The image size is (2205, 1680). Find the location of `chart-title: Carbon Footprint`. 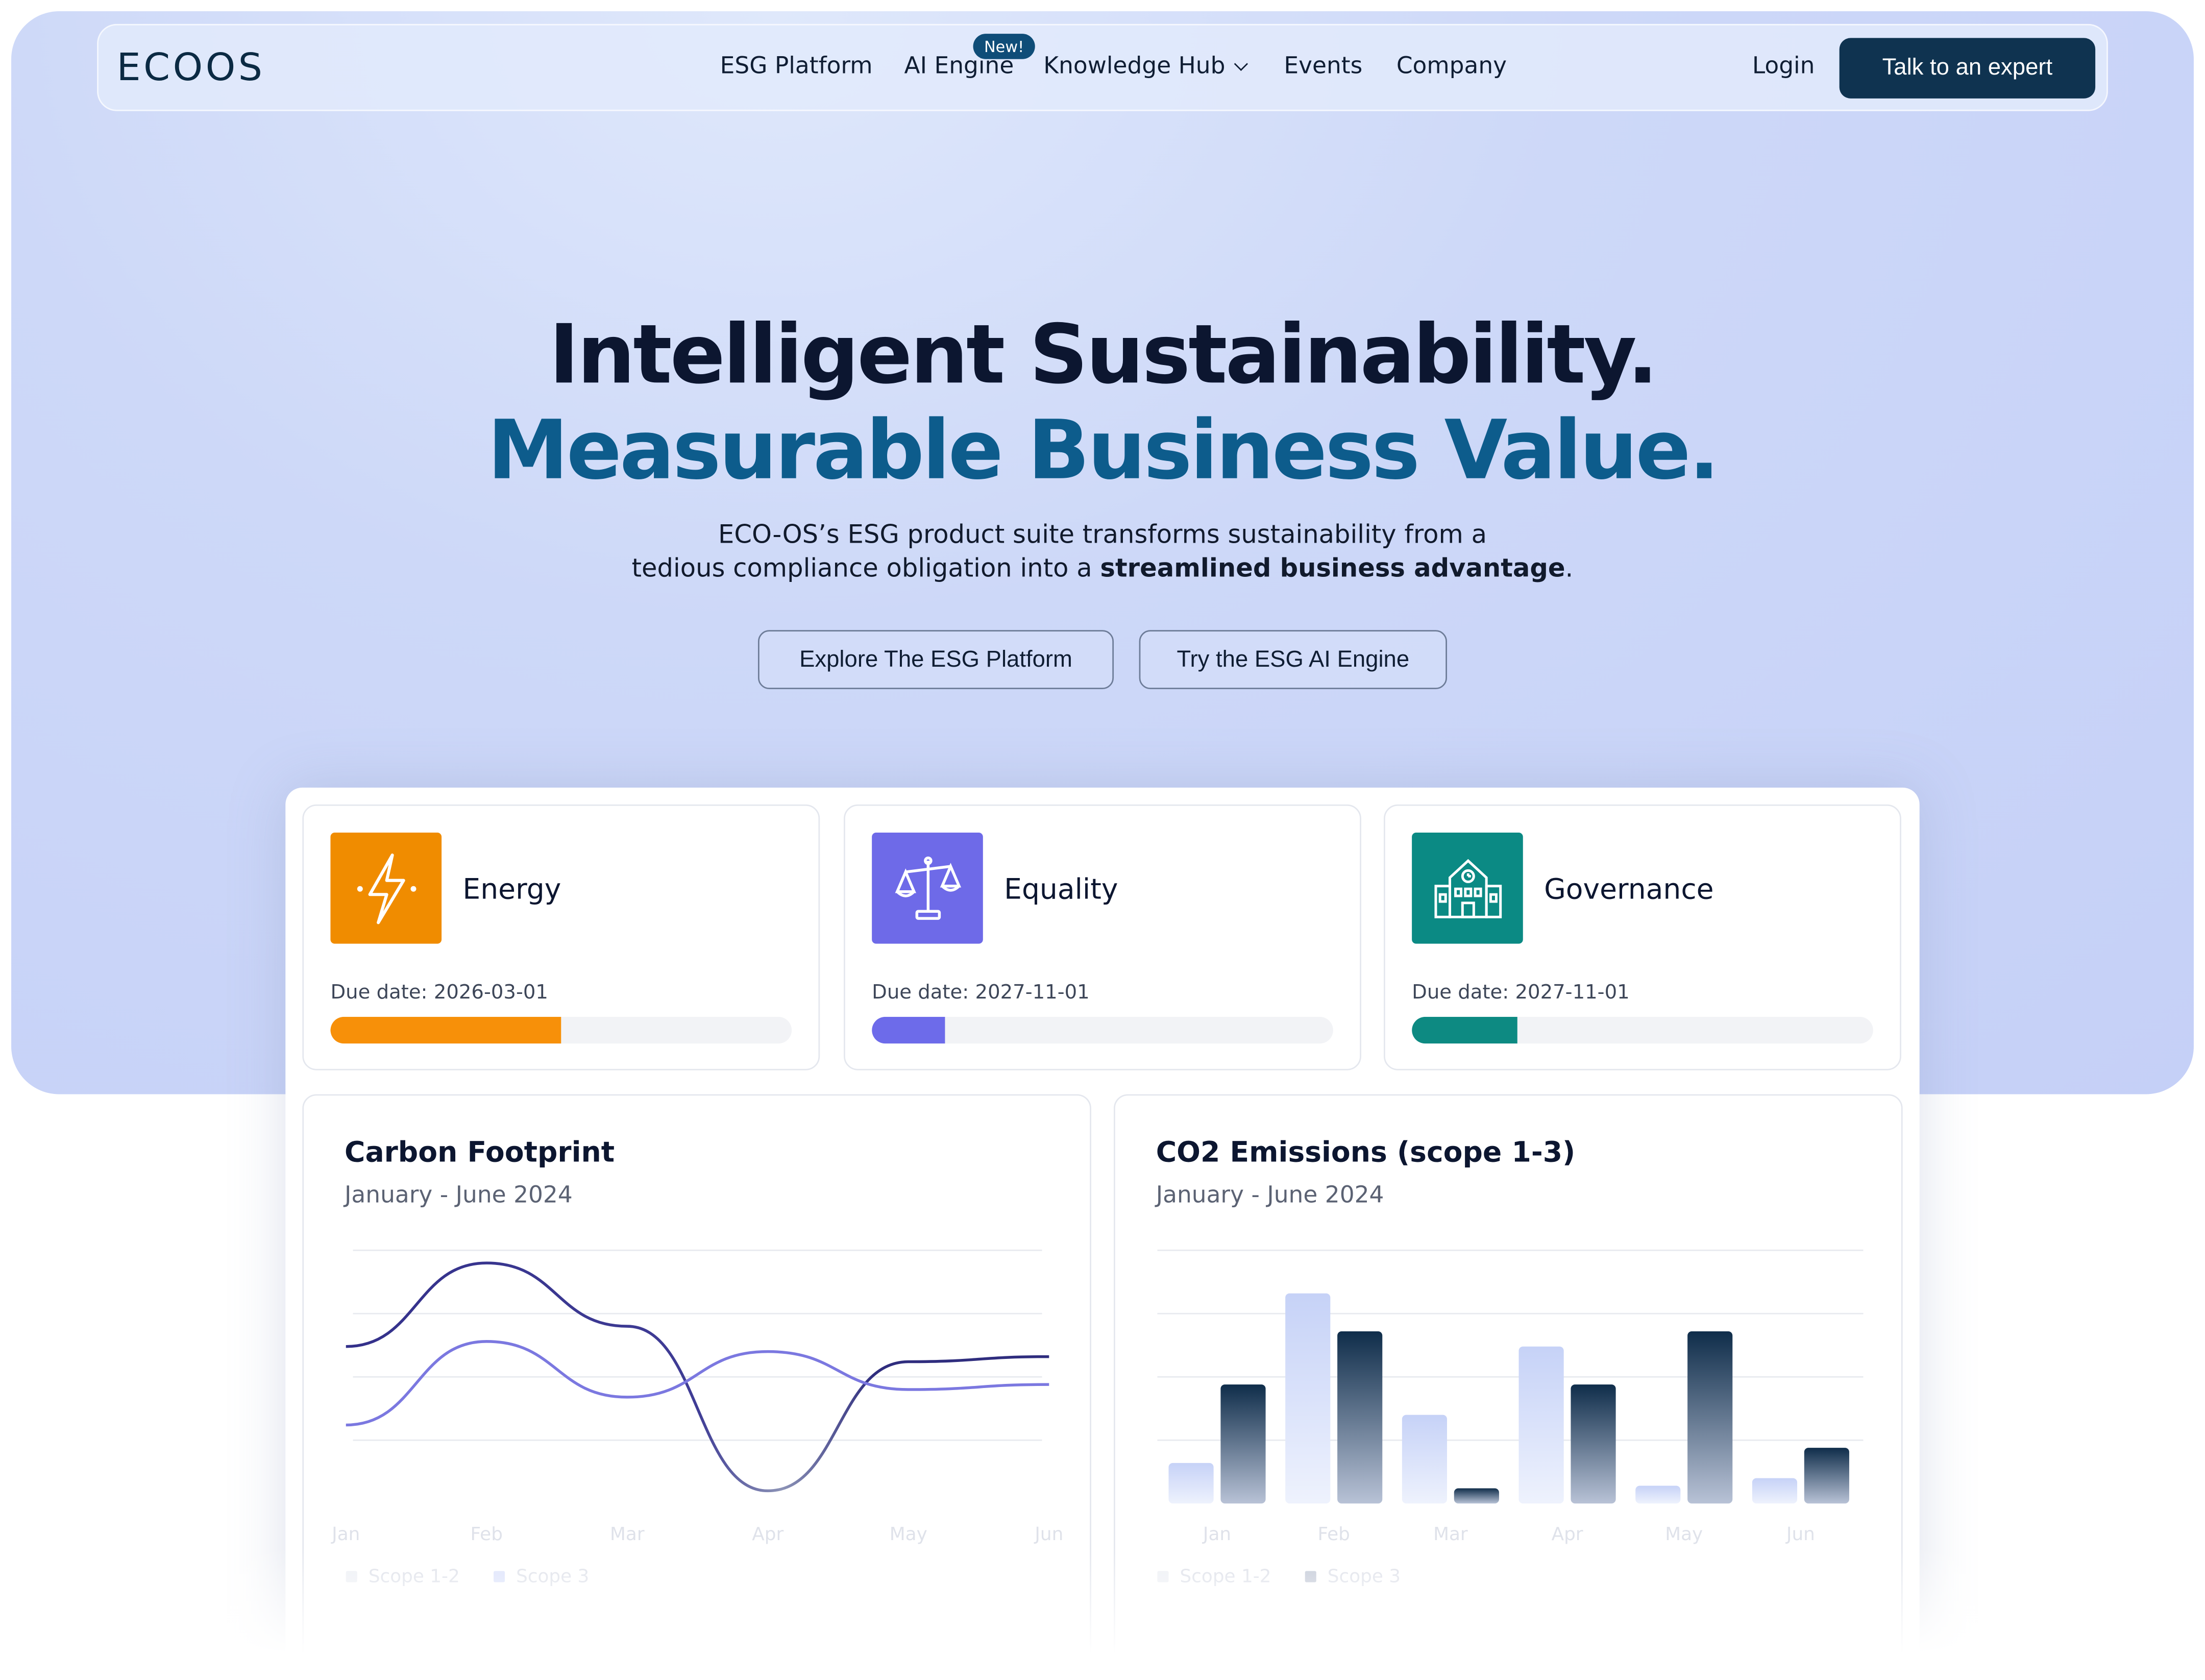

chart-title: Carbon Footprint is located at coordinates (479, 1152).